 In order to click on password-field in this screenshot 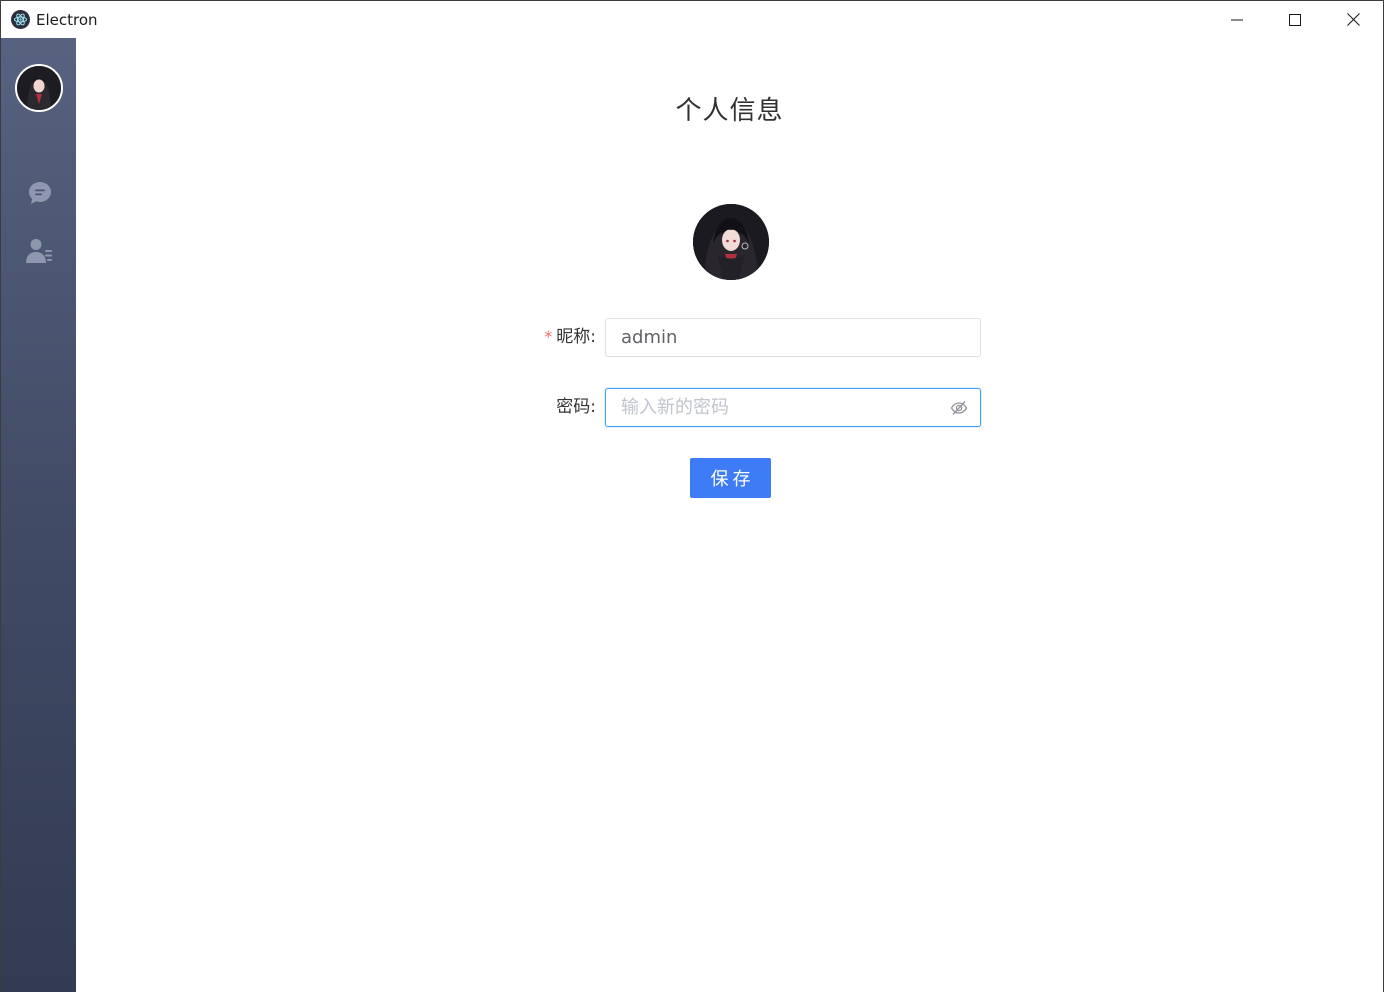, I will do `click(793, 407)`.